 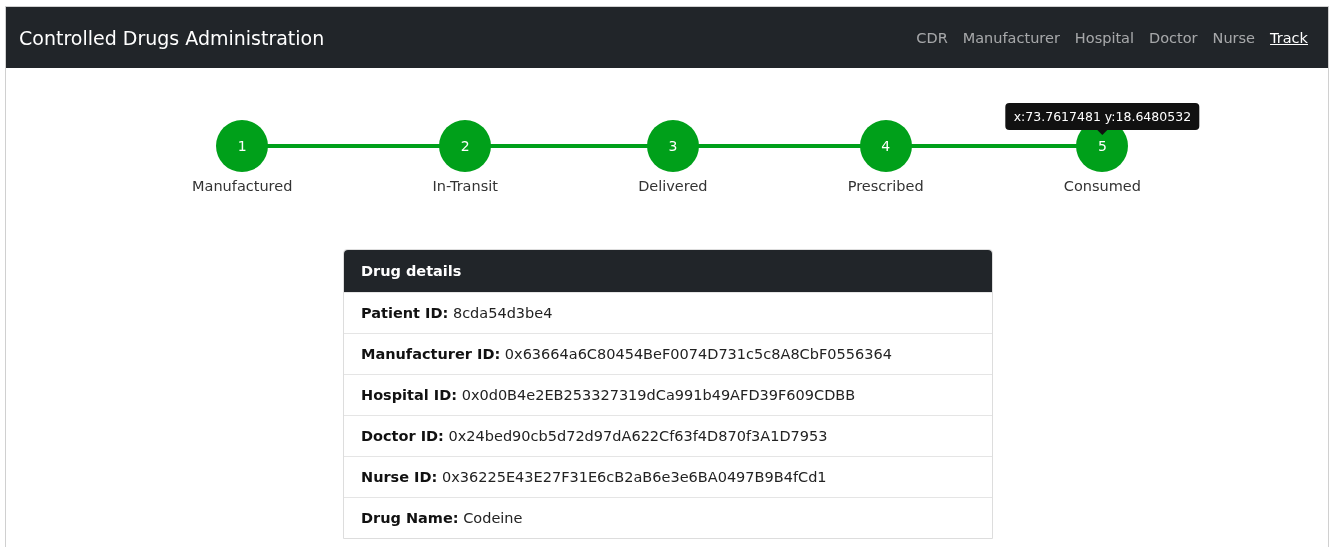 What do you see at coordinates (1173, 37) in the screenshot?
I see `nav-link: Doctor` at bounding box center [1173, 37].